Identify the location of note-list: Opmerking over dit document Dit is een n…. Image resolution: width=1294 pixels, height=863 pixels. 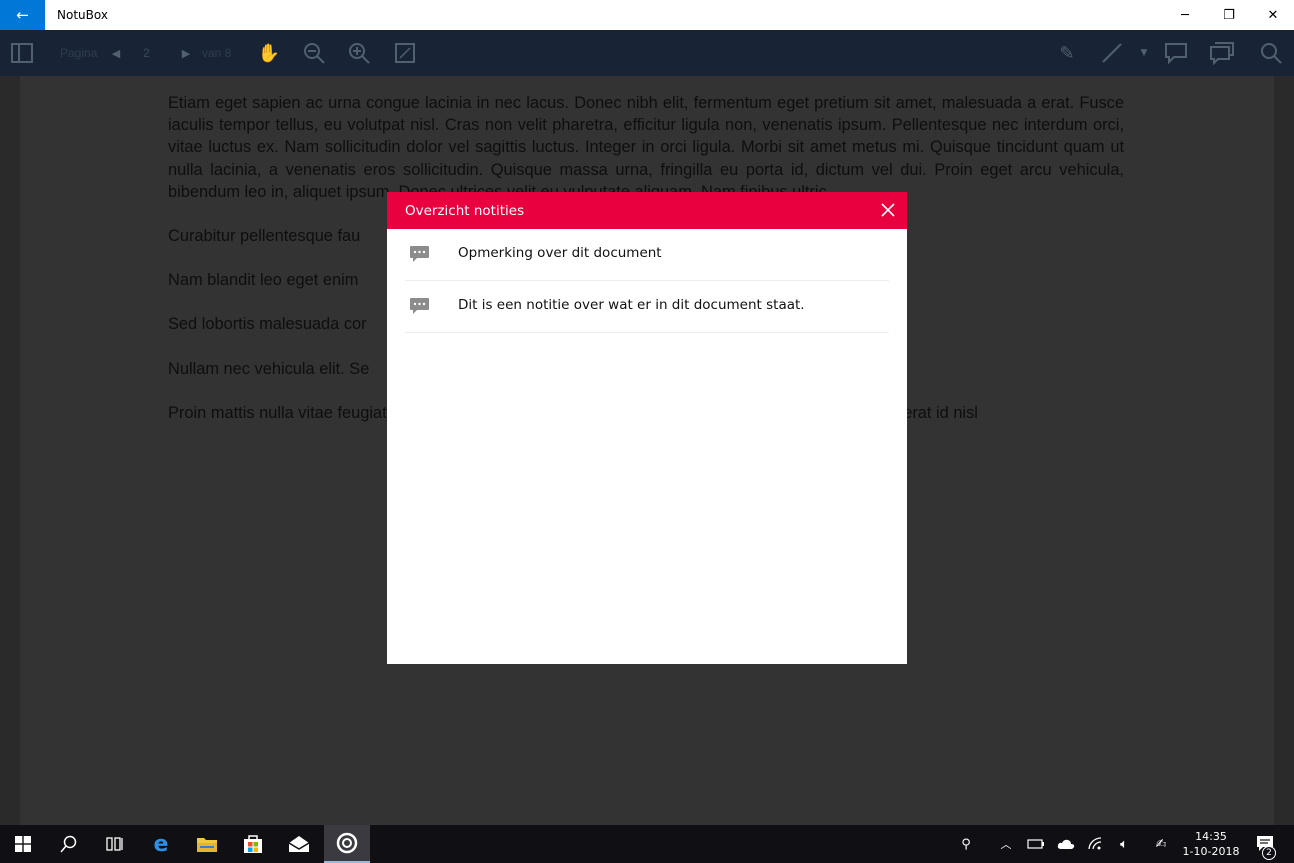
(647, 281).